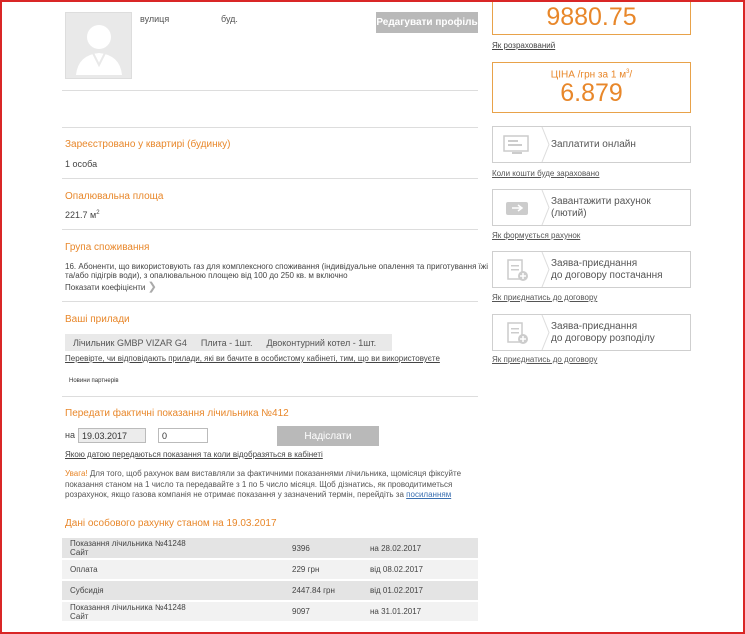  What do you see at coordinates (148, 144) in the screenshot?
I see `registered-title: Зареєстровано у квартирі (будинку)` at bounding box center [148, 144].